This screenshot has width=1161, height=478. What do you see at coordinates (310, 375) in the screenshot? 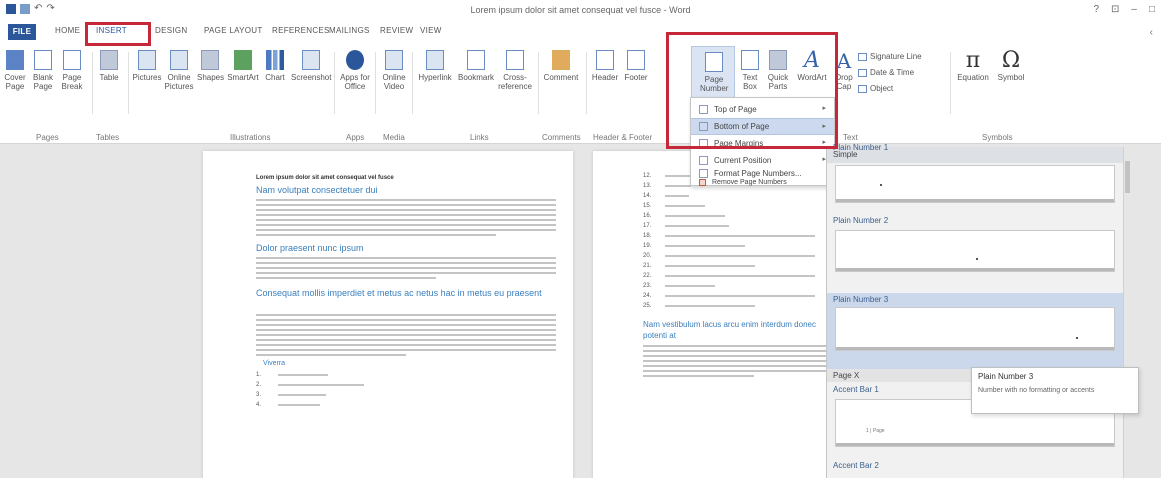
I see `list-item: 1.` at bounding box center [310, 375].